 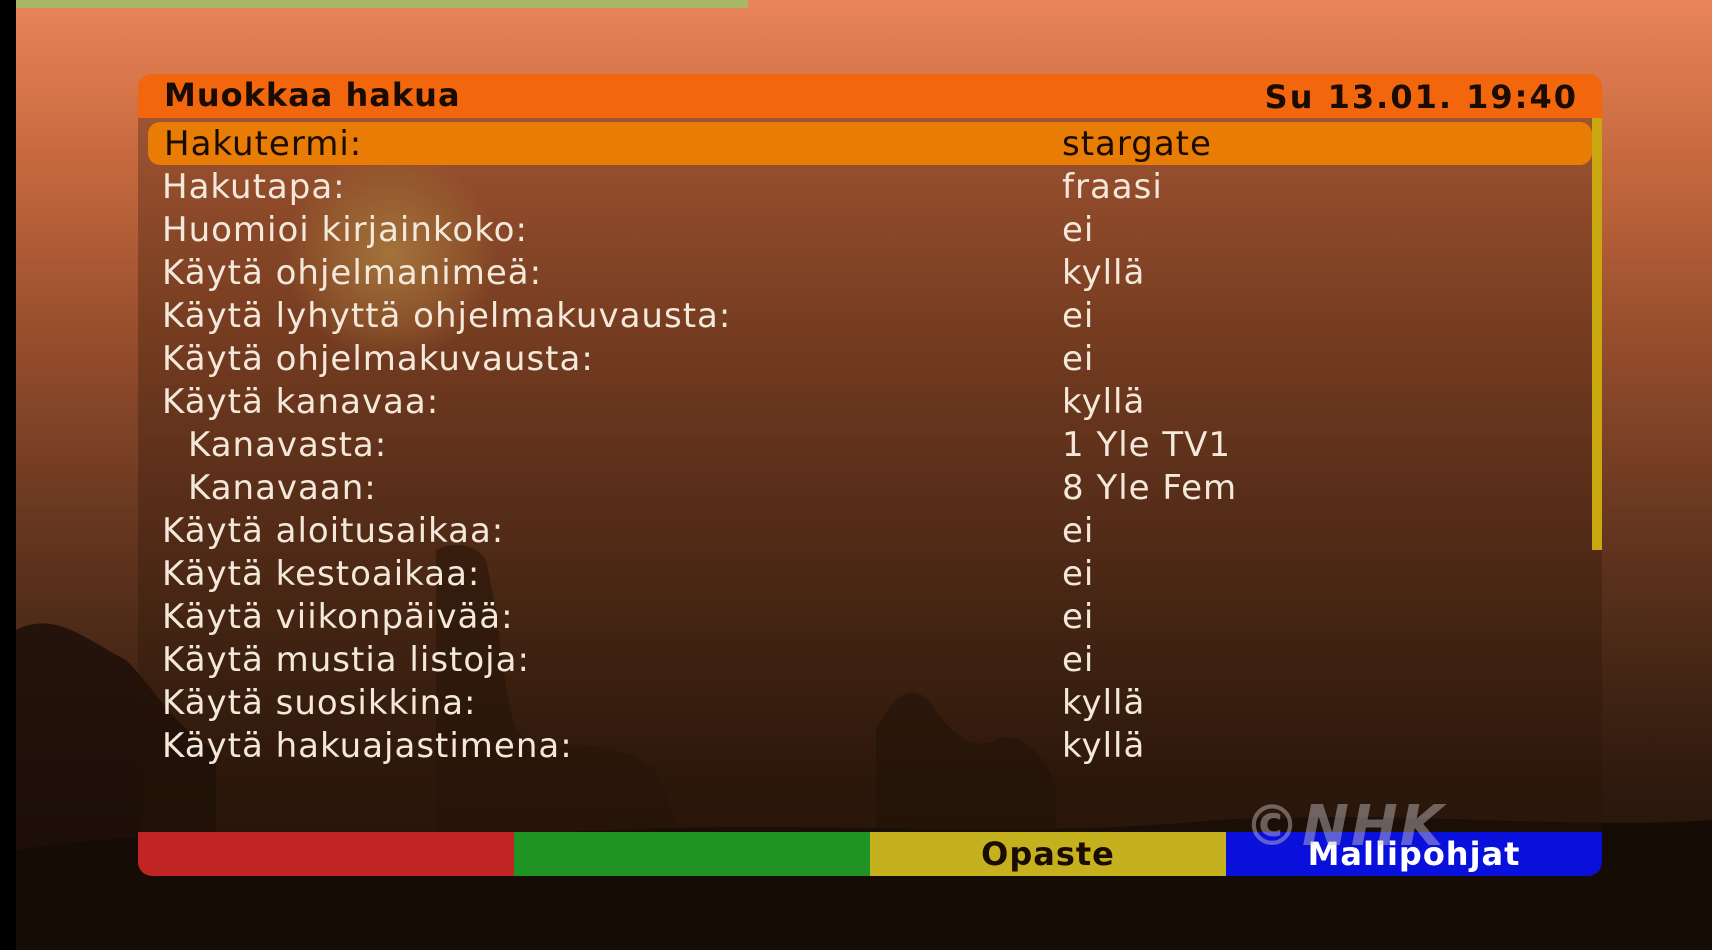 What do you see at coordinates (301, 402) in the screenshot?
I see `row-label: Käytä kanavaa:` at bounding box center [301, 402].